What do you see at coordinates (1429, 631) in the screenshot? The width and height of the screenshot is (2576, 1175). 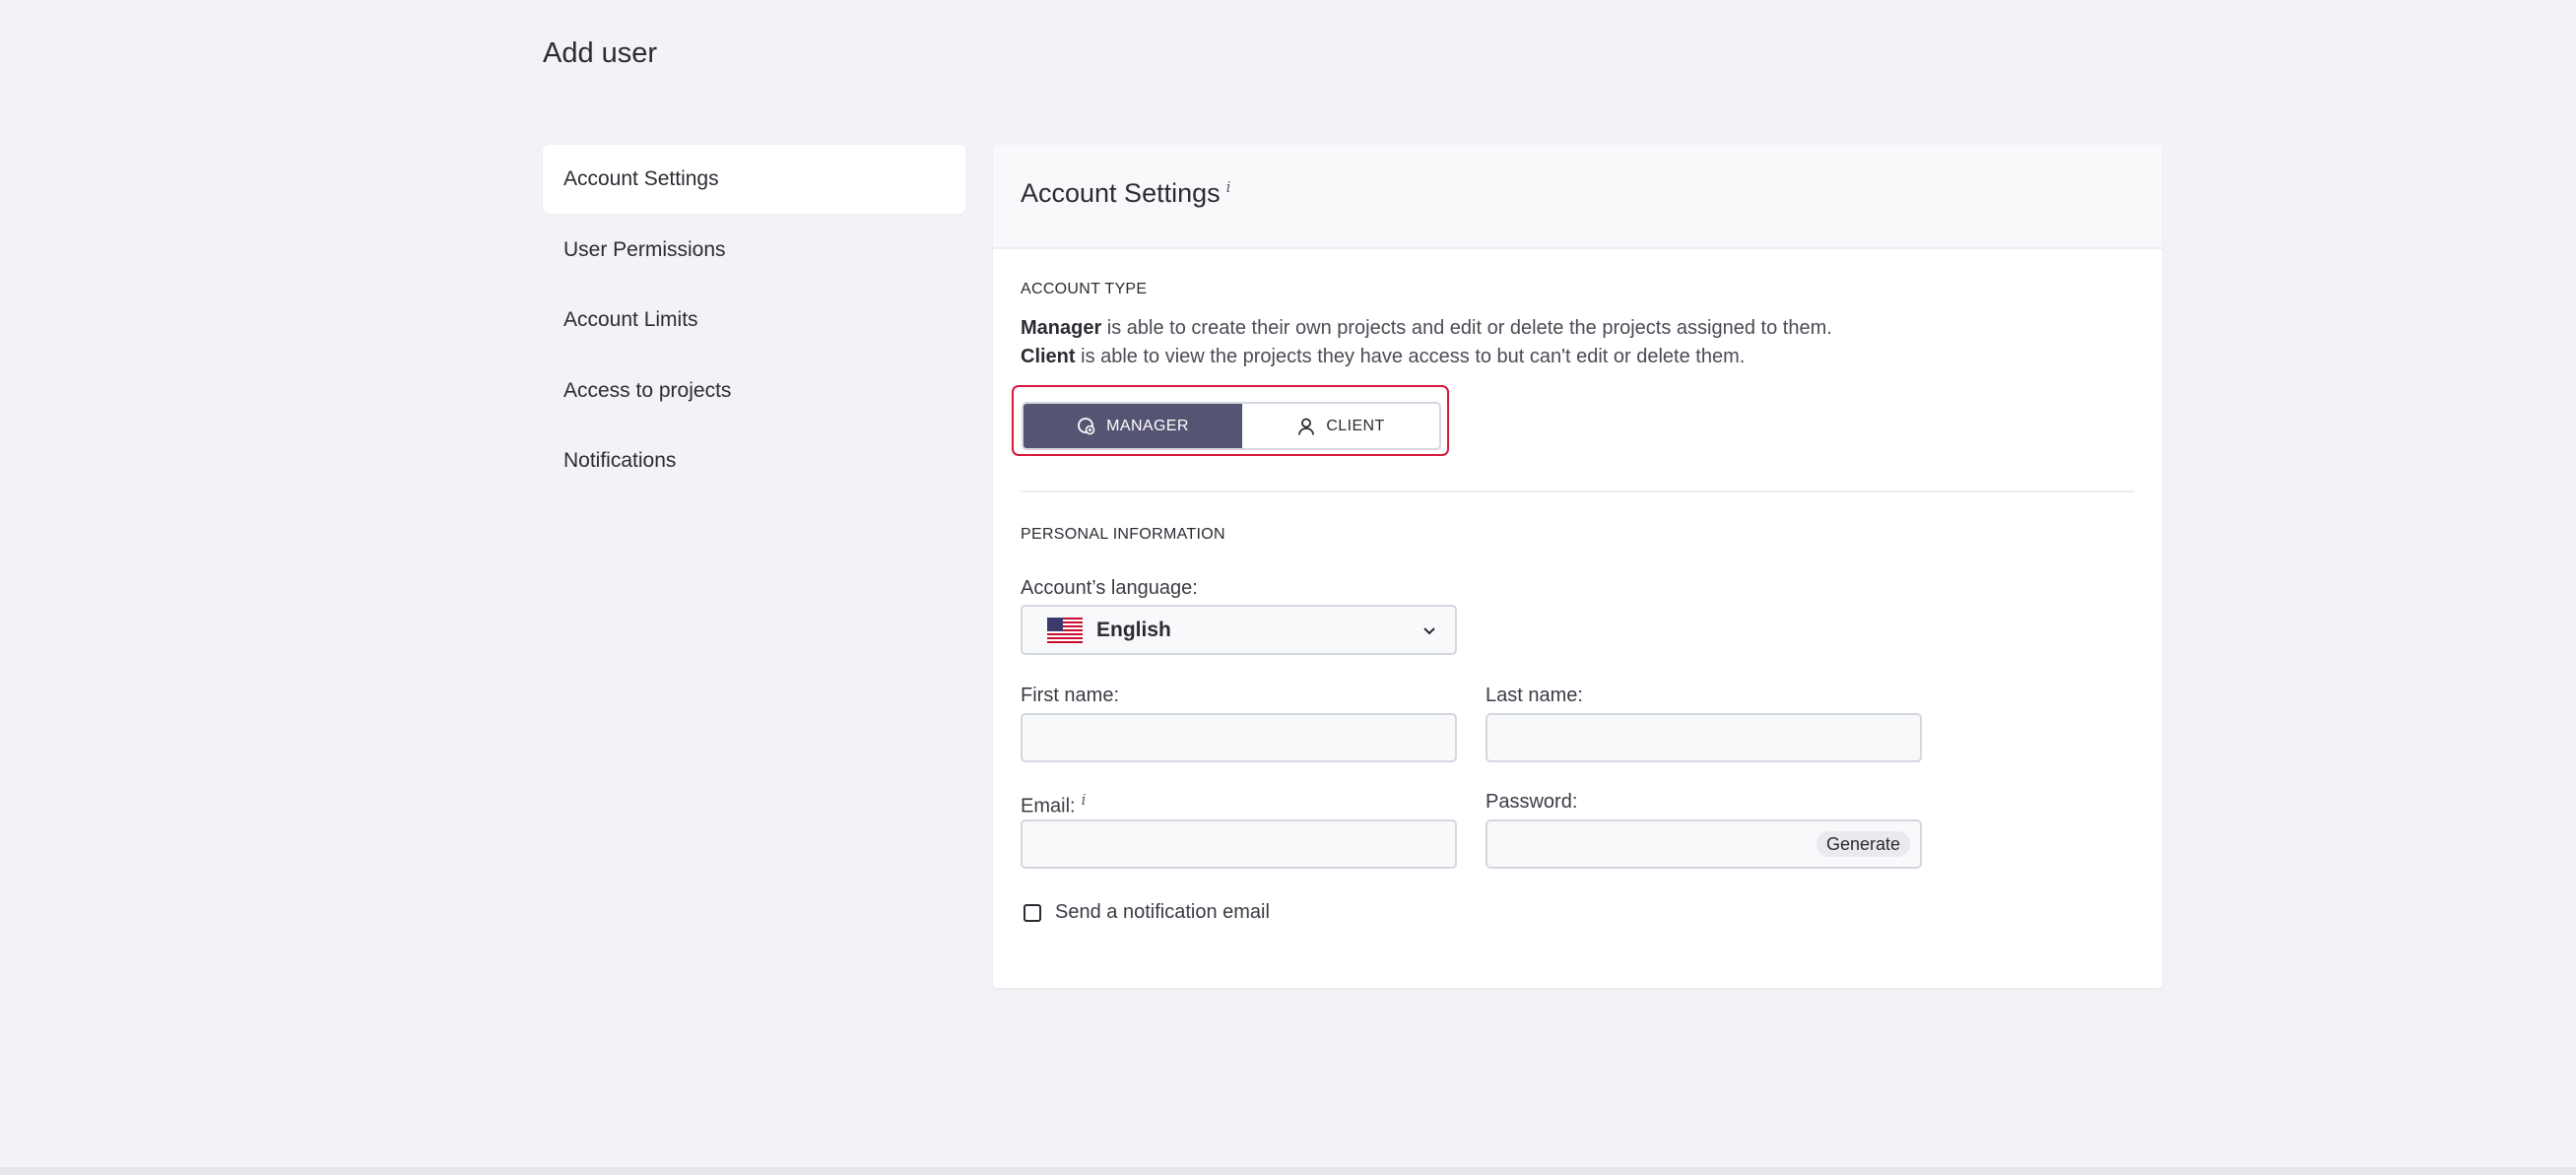 I see `chevron-down-icon` at bounding box center [1429, 631].